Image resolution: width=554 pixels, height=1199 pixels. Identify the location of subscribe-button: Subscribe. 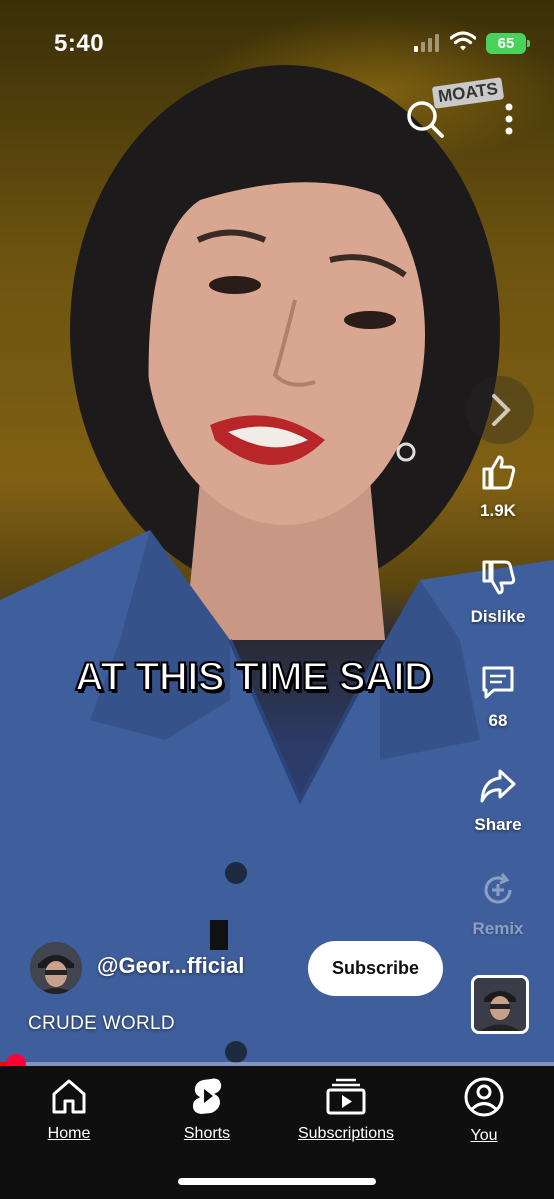
(375, 968).